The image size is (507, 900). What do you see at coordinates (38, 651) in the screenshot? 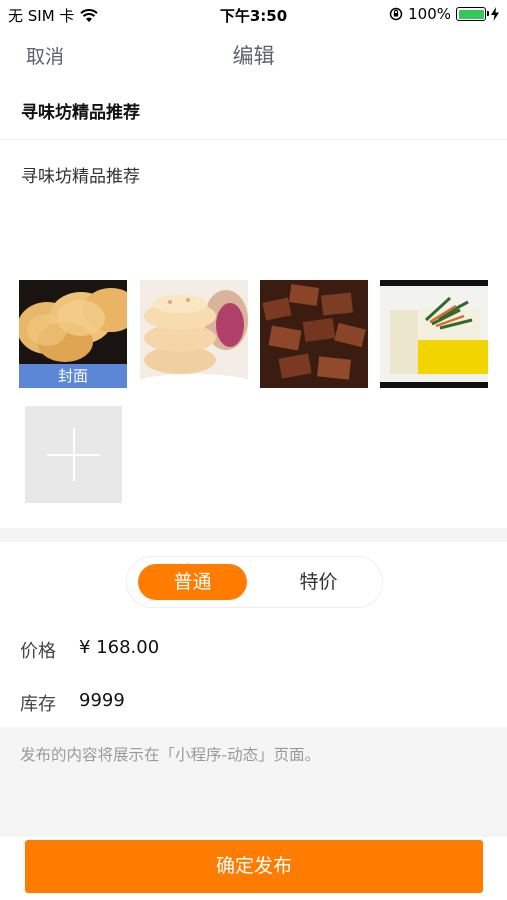
I see `price-label: 价格` at bounding box center [38, 651].